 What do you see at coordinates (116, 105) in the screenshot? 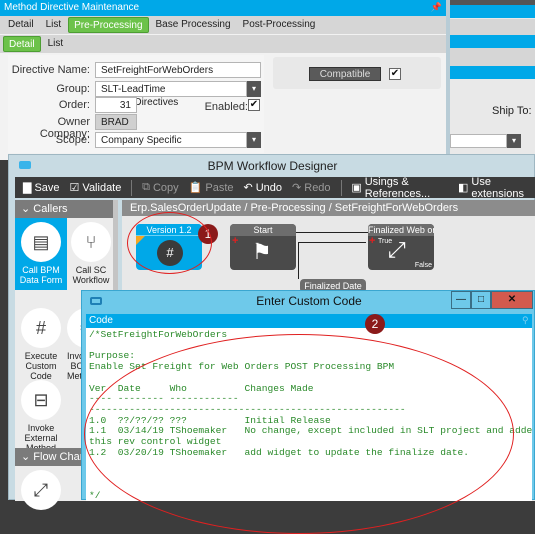
I see `order-input: 31` at bounding box center [116, 105].